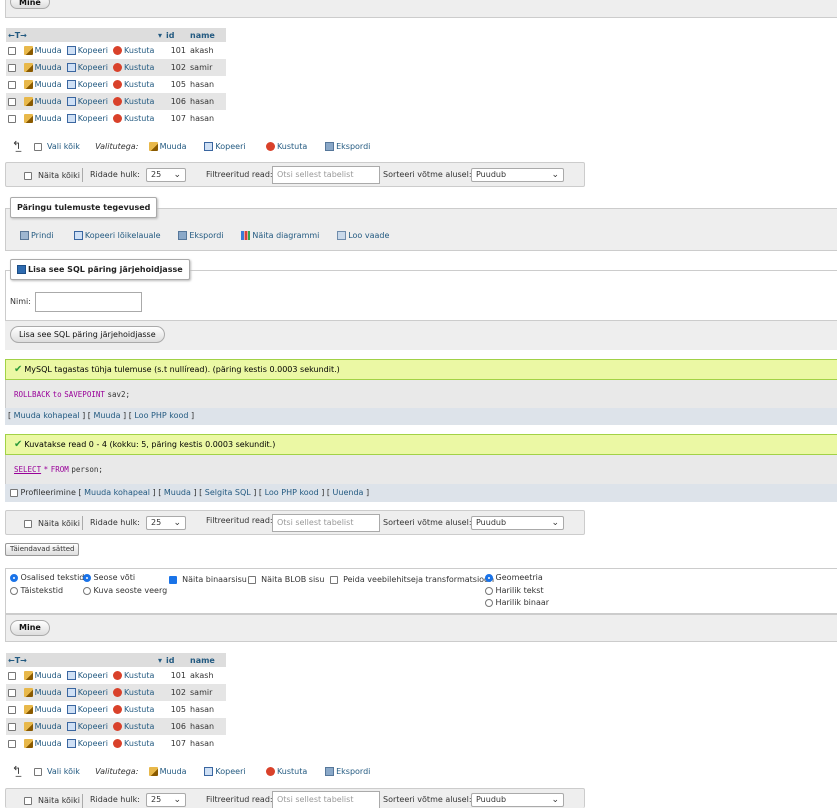 This screenshot has height=808, width=837. What do you see at coordinates (87, 334) in the screenshot?
I see `bookmark-submit-button: Lisa see SQL päring järjehoidjasse` at bounding box center [87, 334].